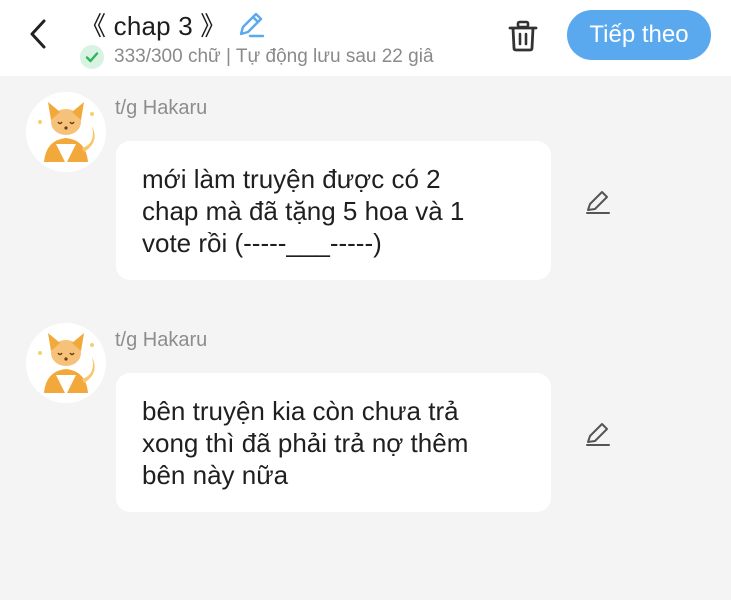  What do you see at coordinates (639, 35) in the screenshot?
I see `next-button: Tiếp theo` at bounding box center [639, 35].